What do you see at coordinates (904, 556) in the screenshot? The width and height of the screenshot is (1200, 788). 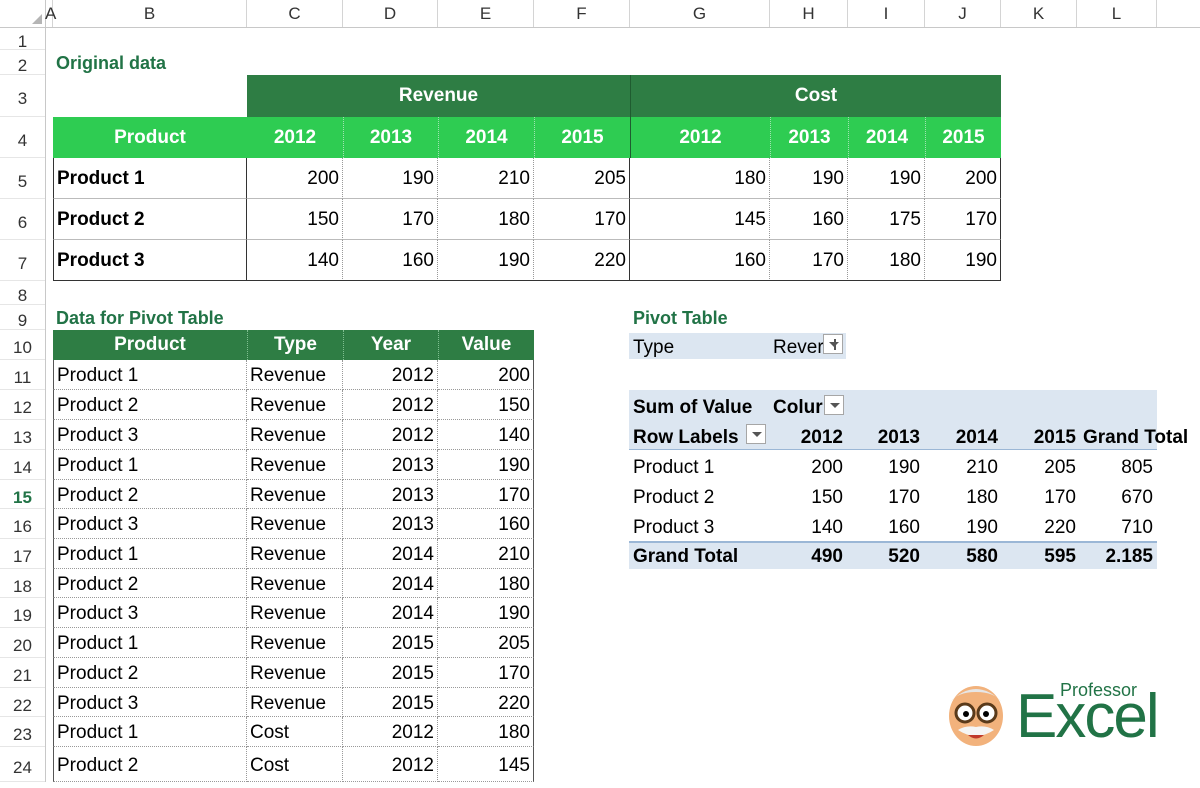 I see `pivot-grand-total-cell: 520` at bounding box center [904, 556].